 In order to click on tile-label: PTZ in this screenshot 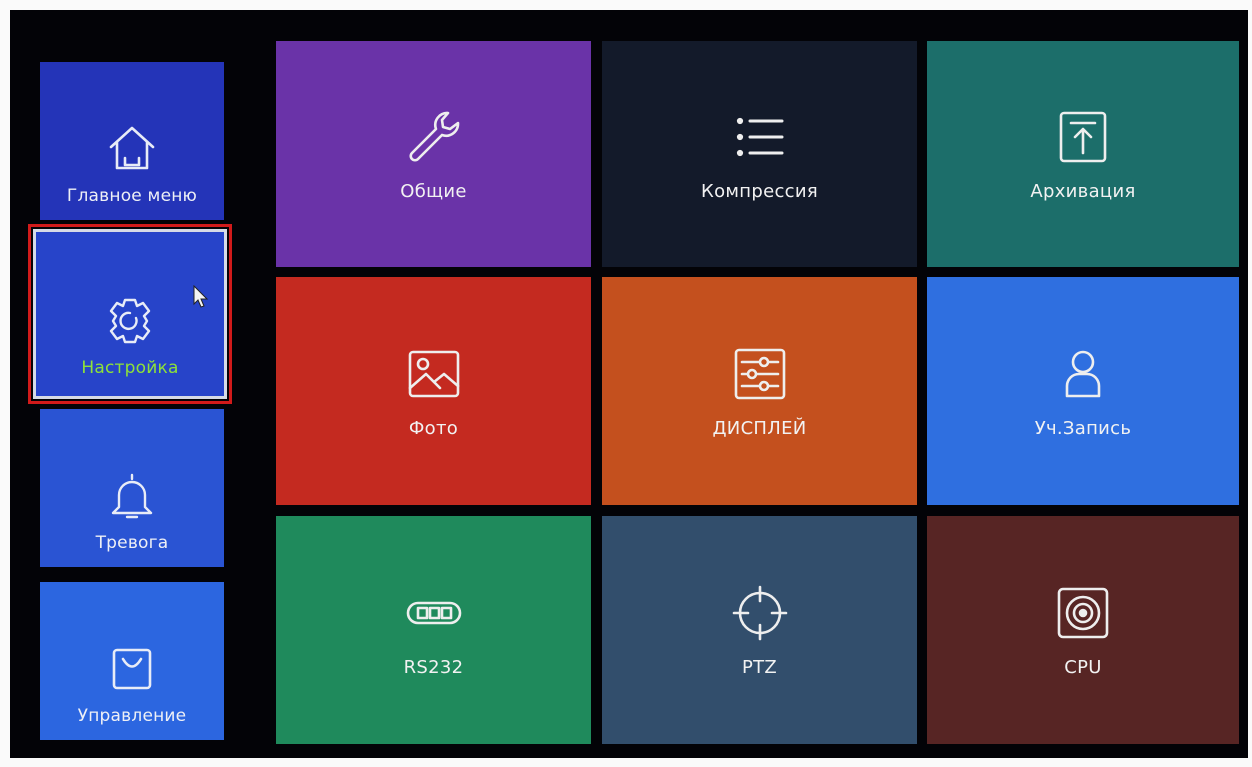, I will do `click(759, 667)`.